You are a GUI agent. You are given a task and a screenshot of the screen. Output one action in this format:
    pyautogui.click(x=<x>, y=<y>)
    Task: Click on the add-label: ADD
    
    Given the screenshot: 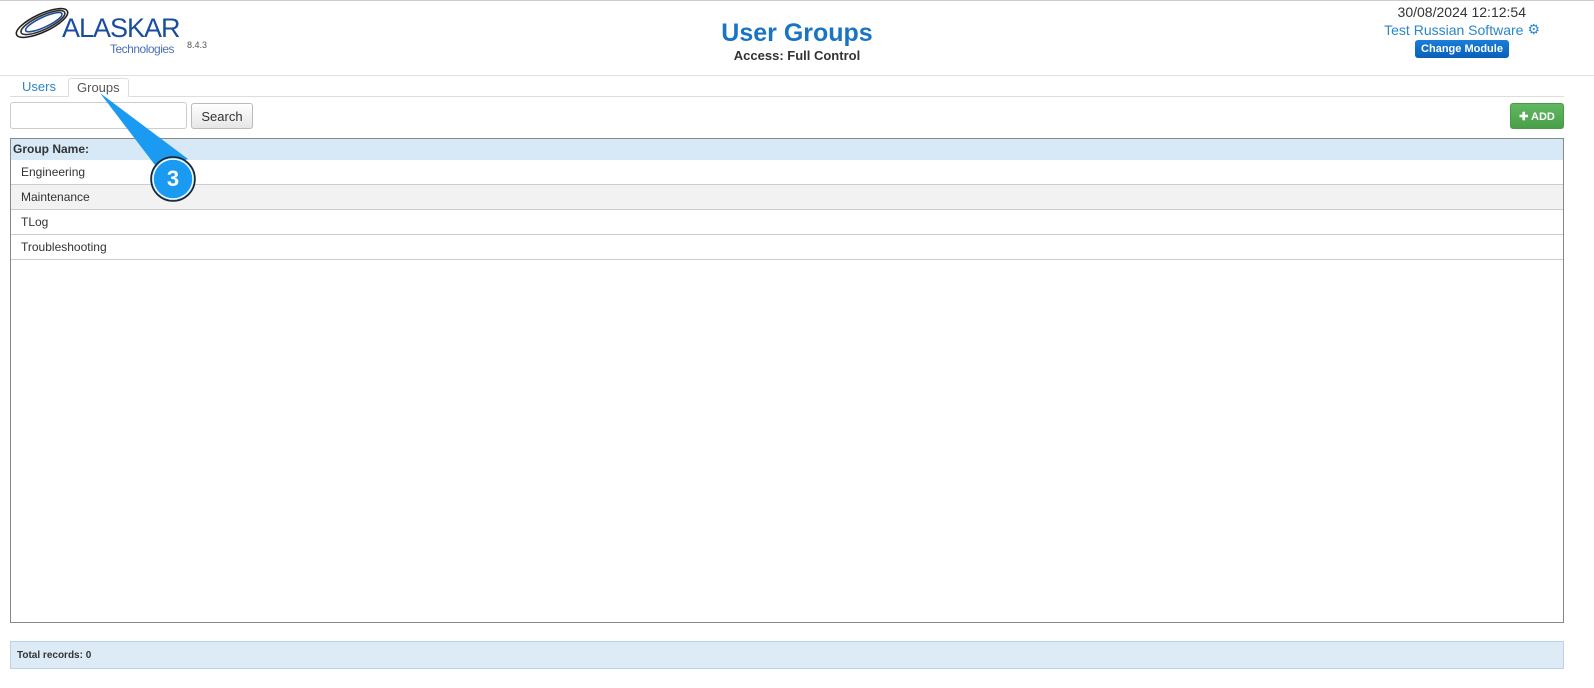 What is the action you would take?
    pyautogui.click(x=1543, y=116)
    